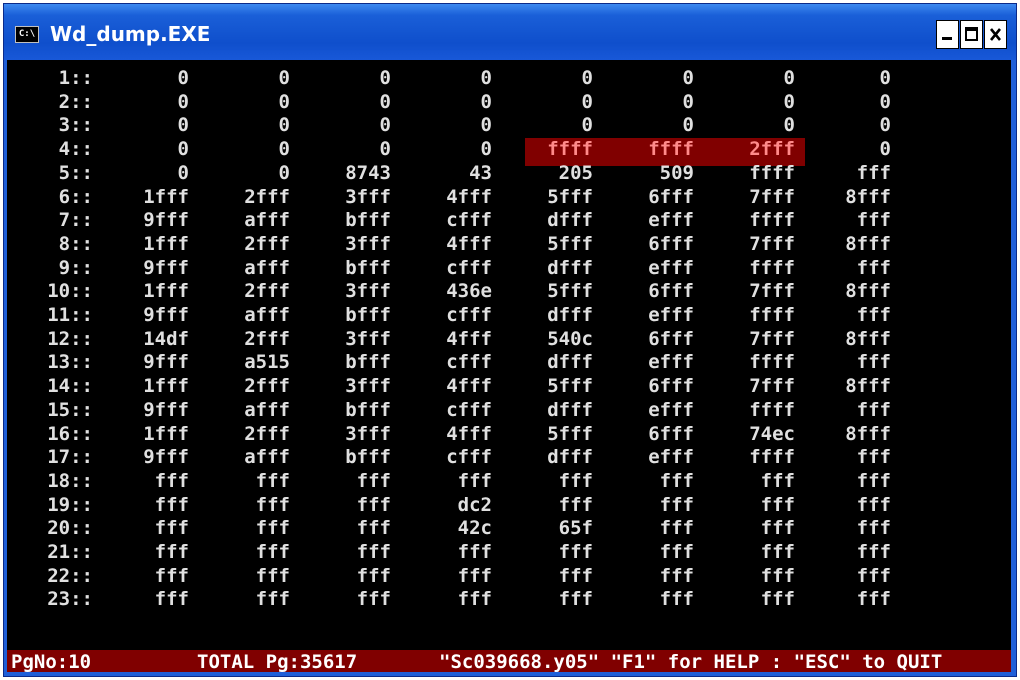 This screenshot has width=1020, height=680. I want to click on row-index: 17::, so click(70, 457).